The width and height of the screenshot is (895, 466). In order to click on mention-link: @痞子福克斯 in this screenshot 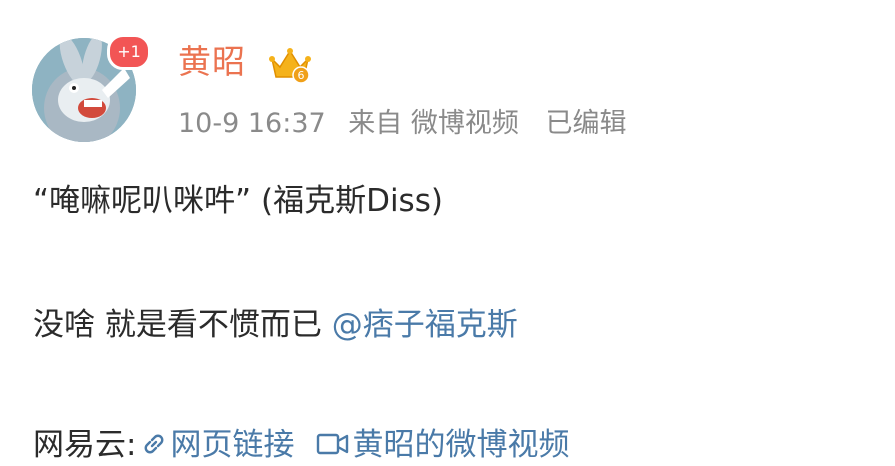, I will do `click(425, 325)`.